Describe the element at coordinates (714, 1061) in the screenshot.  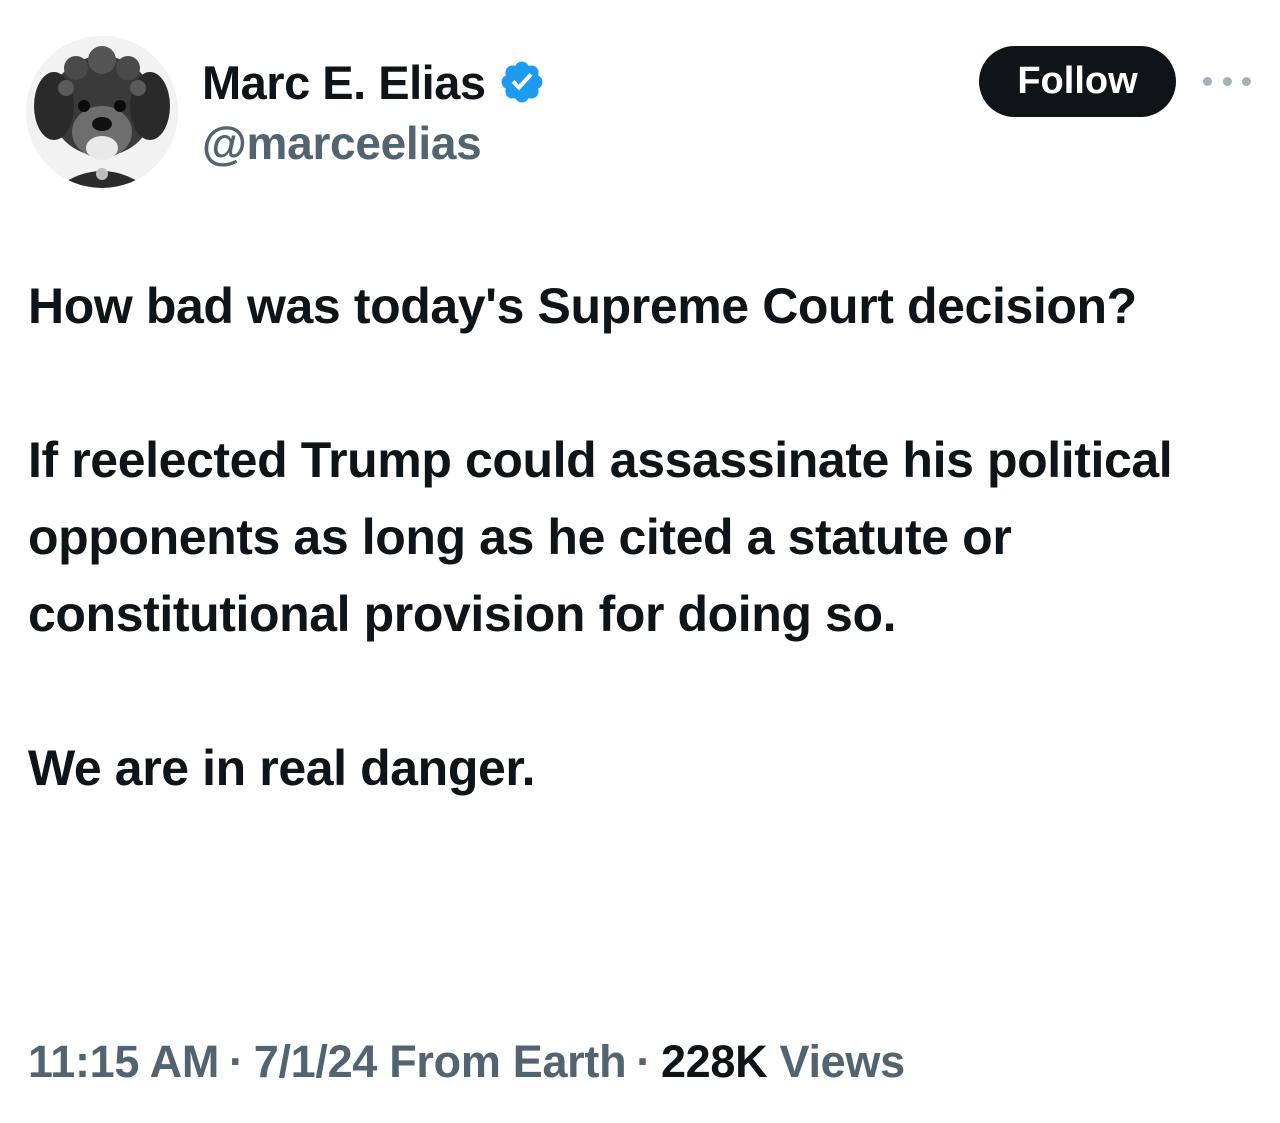
I see `views-count: 228K` at that location.